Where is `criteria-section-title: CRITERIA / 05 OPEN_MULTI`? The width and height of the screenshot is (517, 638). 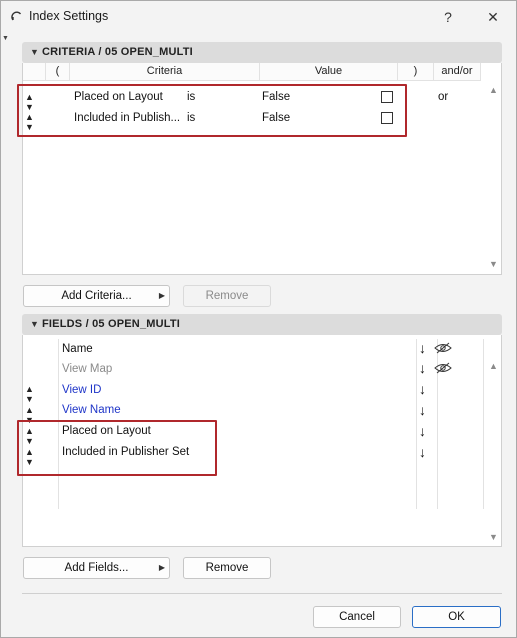
criteria-section-title: CRITERIA / 05 OPEN_MULTI is located at coordinates (117, 52).